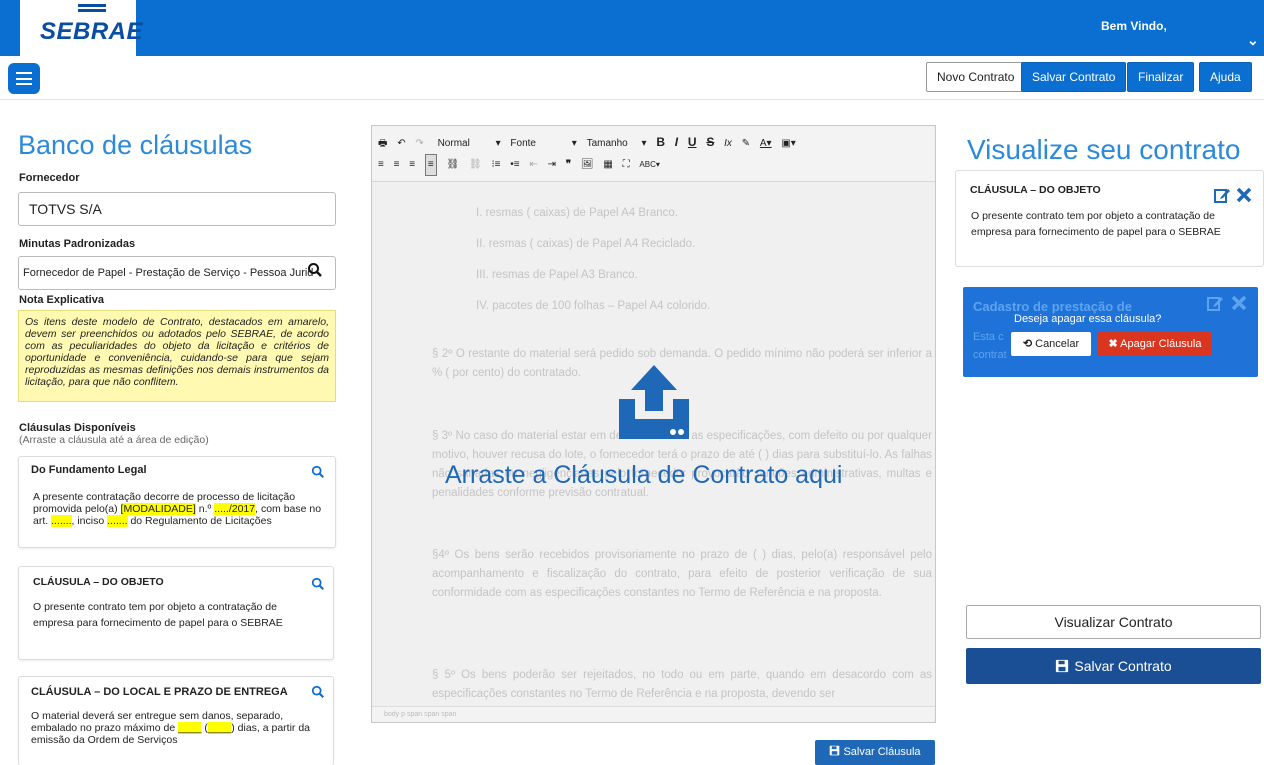 Image resolution: width=1264 pixels, height=765 pixels. I want to click on blockquote-icon: ❞, so click(568, 165).